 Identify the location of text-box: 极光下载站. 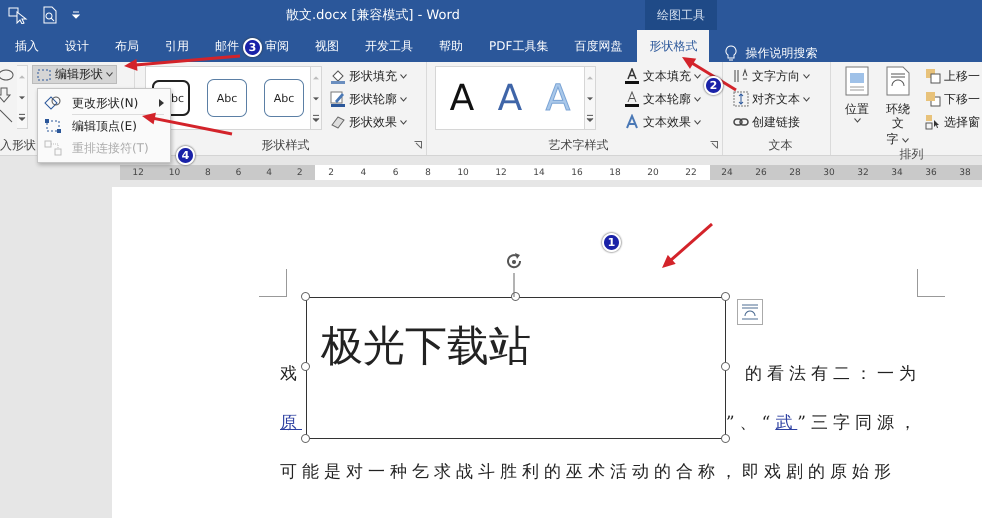
(516, 368).